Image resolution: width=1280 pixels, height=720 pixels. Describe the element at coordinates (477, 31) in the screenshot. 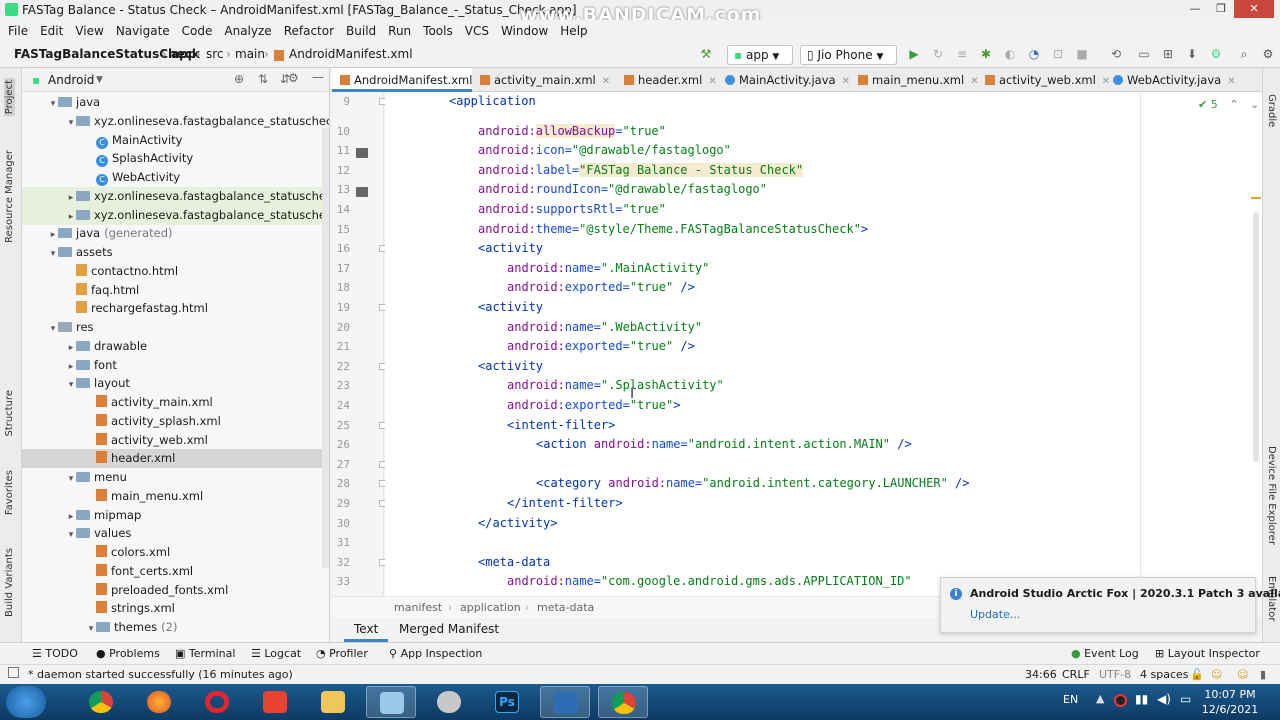

I see `menu-vcs: VCS` at that location.